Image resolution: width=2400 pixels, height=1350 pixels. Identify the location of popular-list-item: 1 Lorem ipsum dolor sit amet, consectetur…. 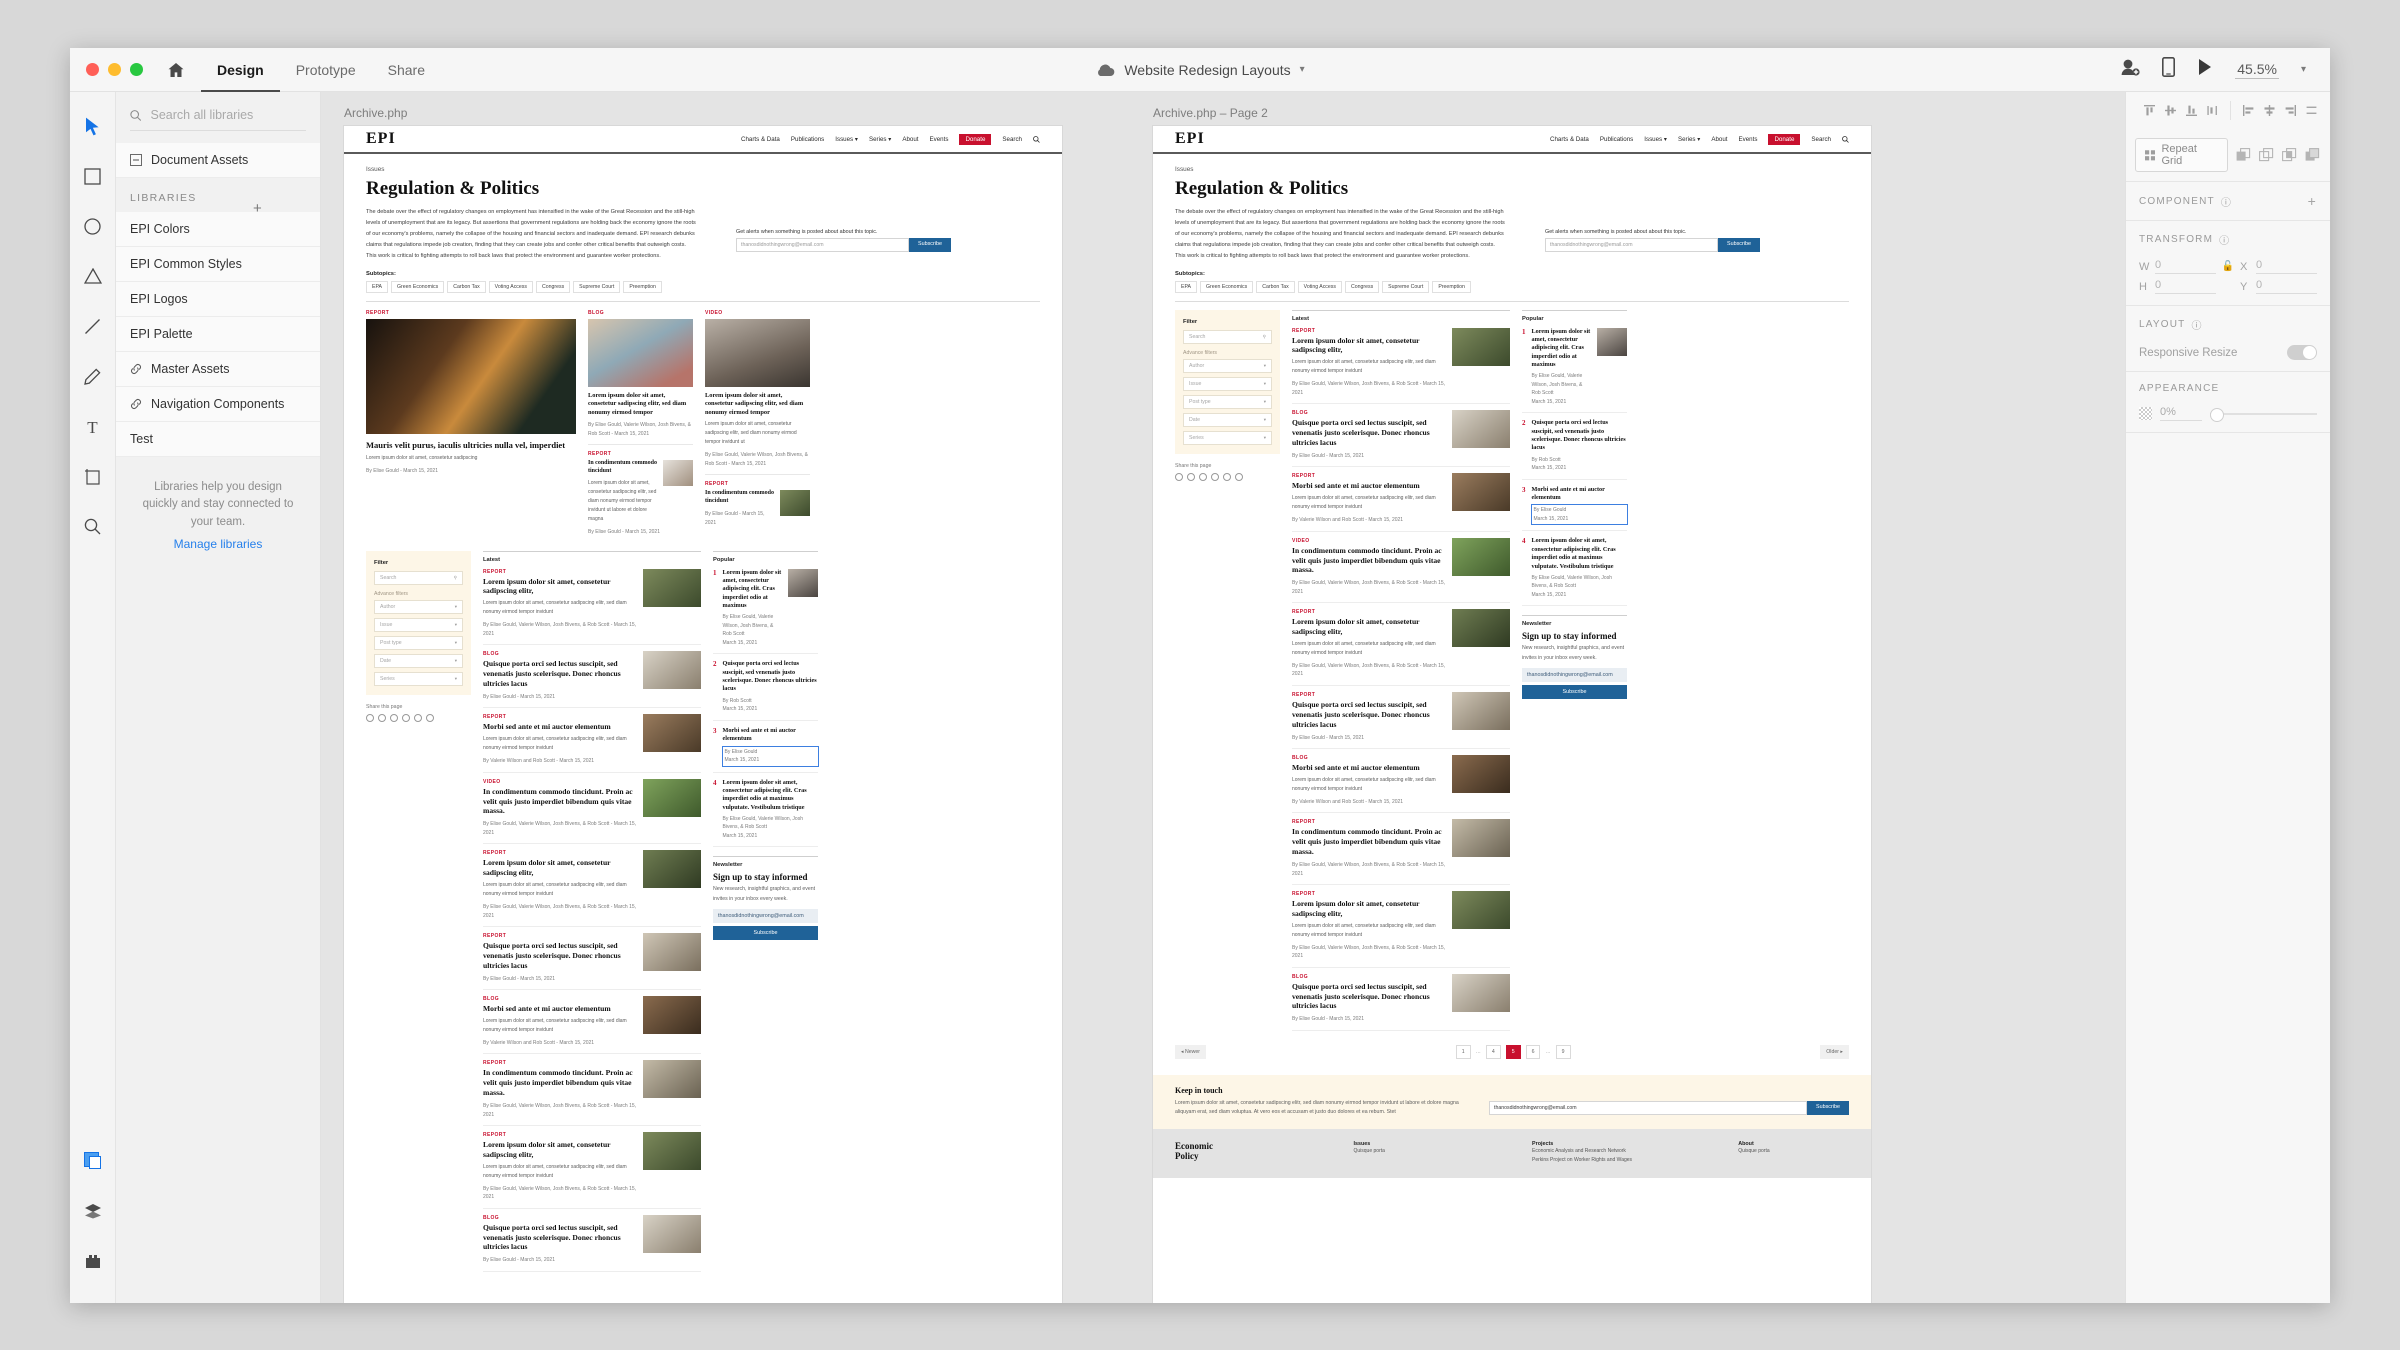
(765, 609).